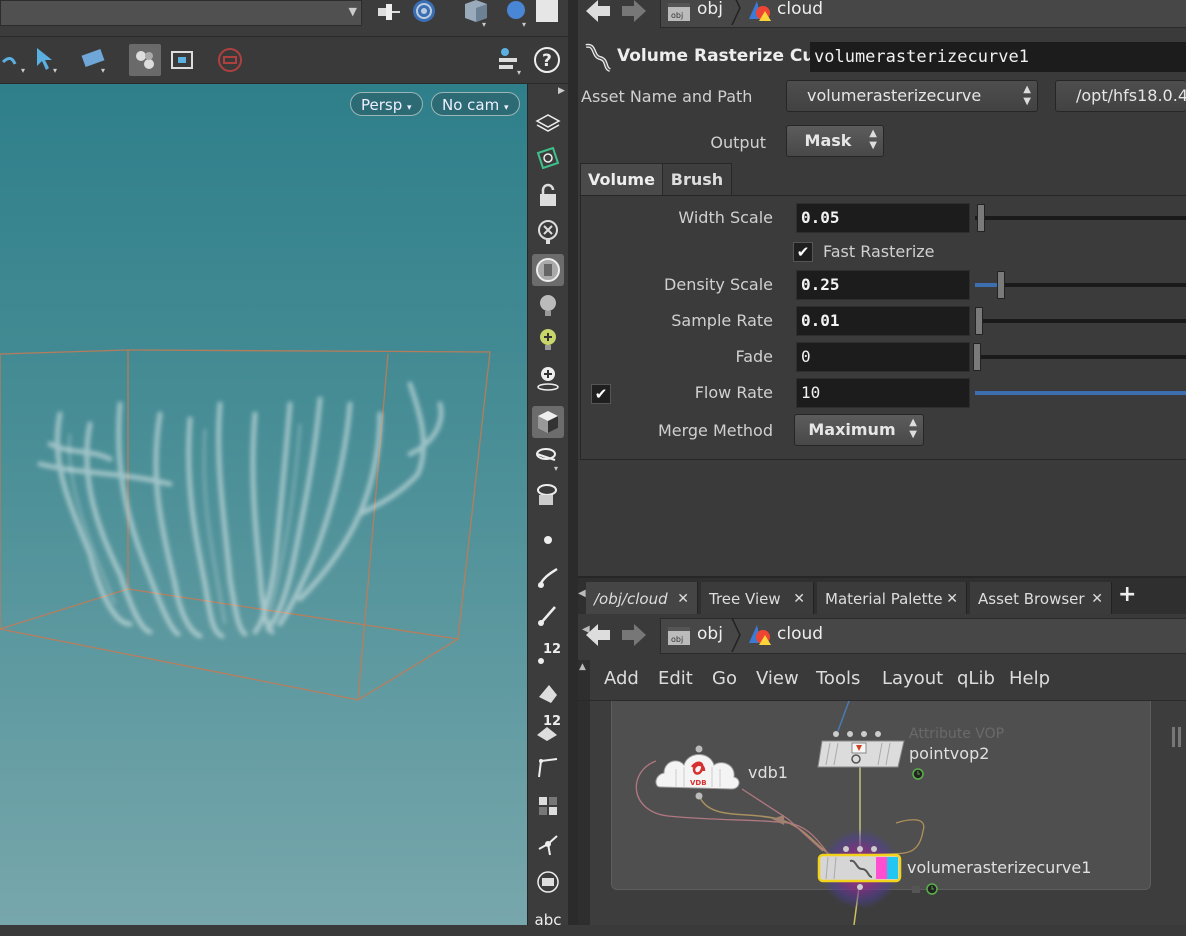 This screenshot has width=1186, height=936. Describe the element at coordinates (475, 104) in the screenshot. I see `camera-menu: No cam ▾` at that location.